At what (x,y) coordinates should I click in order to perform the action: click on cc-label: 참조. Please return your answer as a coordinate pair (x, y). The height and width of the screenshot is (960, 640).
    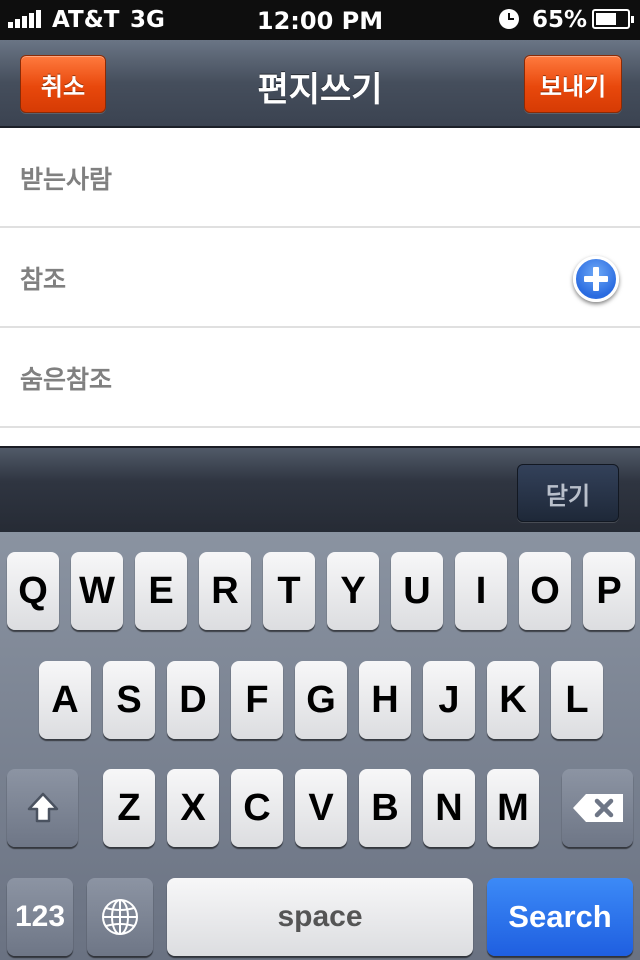
    Looking at the image, I should click on (43, 279).